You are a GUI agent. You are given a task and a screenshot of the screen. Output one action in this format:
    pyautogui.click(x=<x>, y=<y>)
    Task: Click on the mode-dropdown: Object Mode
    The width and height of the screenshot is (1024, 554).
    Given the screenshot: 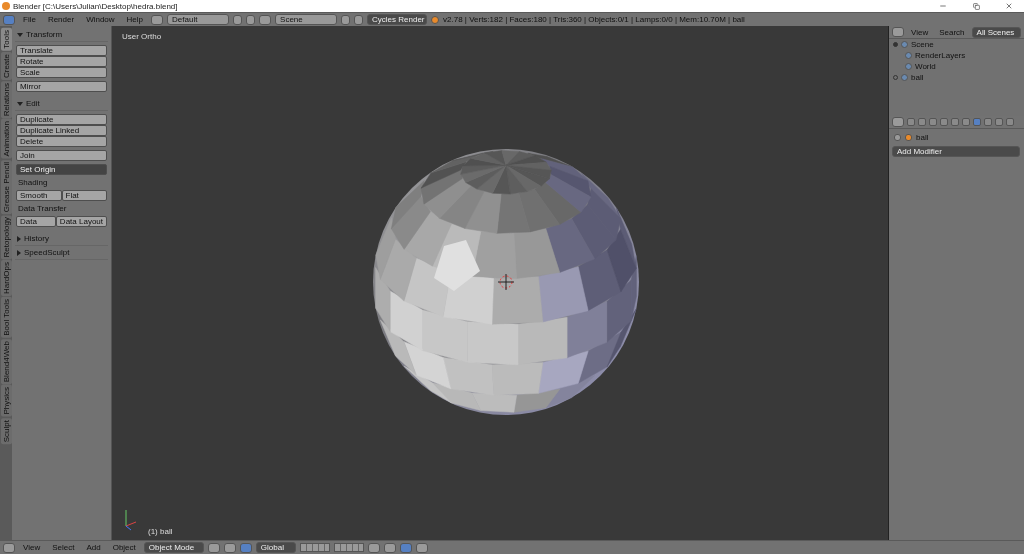 What is the action you would take?
    pyautogui.click(x=173, y=547)
    